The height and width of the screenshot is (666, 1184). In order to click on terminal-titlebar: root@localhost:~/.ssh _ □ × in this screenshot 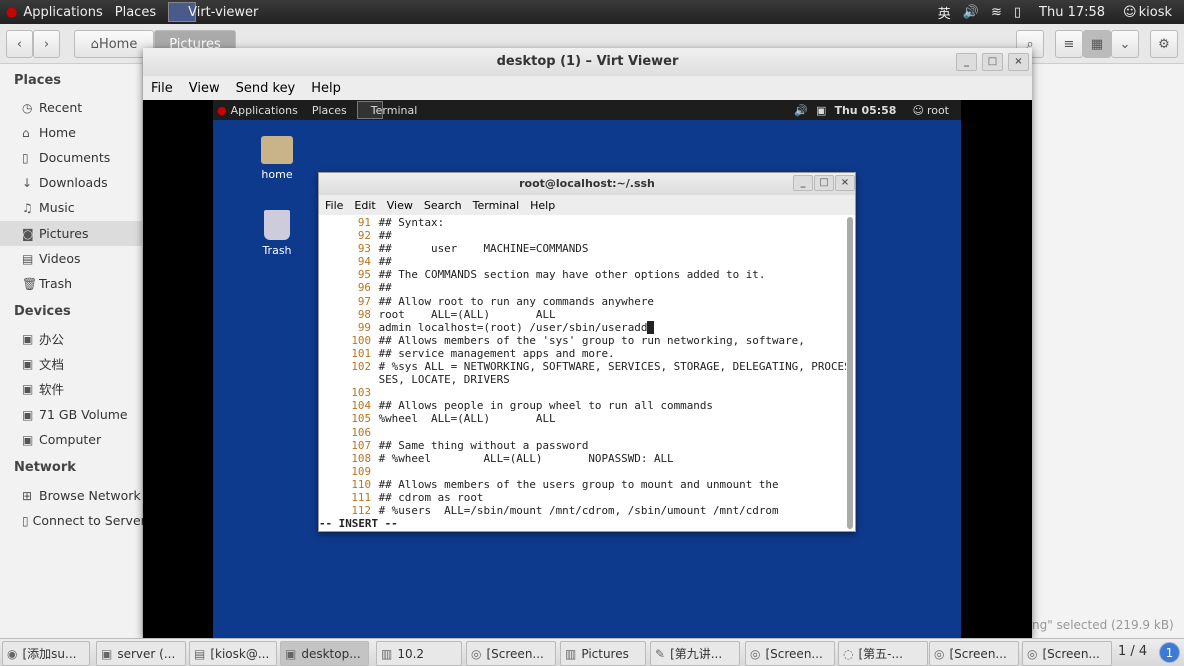, I will do `click(587, 184)`.